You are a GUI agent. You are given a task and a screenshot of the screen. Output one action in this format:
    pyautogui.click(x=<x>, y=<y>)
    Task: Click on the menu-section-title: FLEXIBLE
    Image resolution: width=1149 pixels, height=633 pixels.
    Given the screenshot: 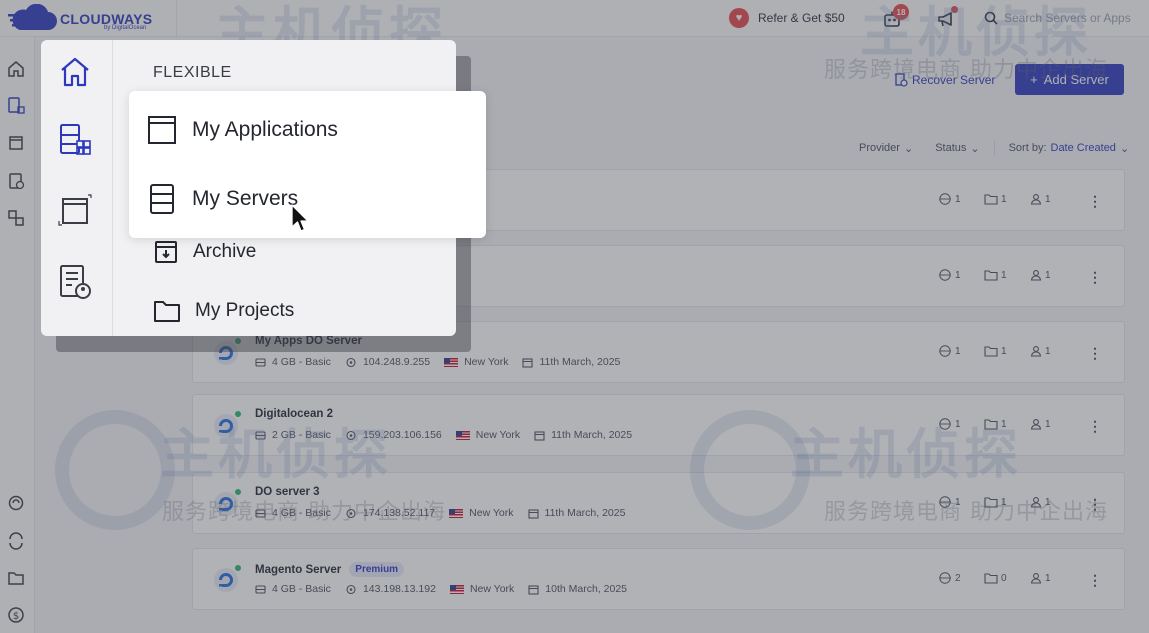 What is the action you would take?
    pyautogui.click(x=192, y=72)
    